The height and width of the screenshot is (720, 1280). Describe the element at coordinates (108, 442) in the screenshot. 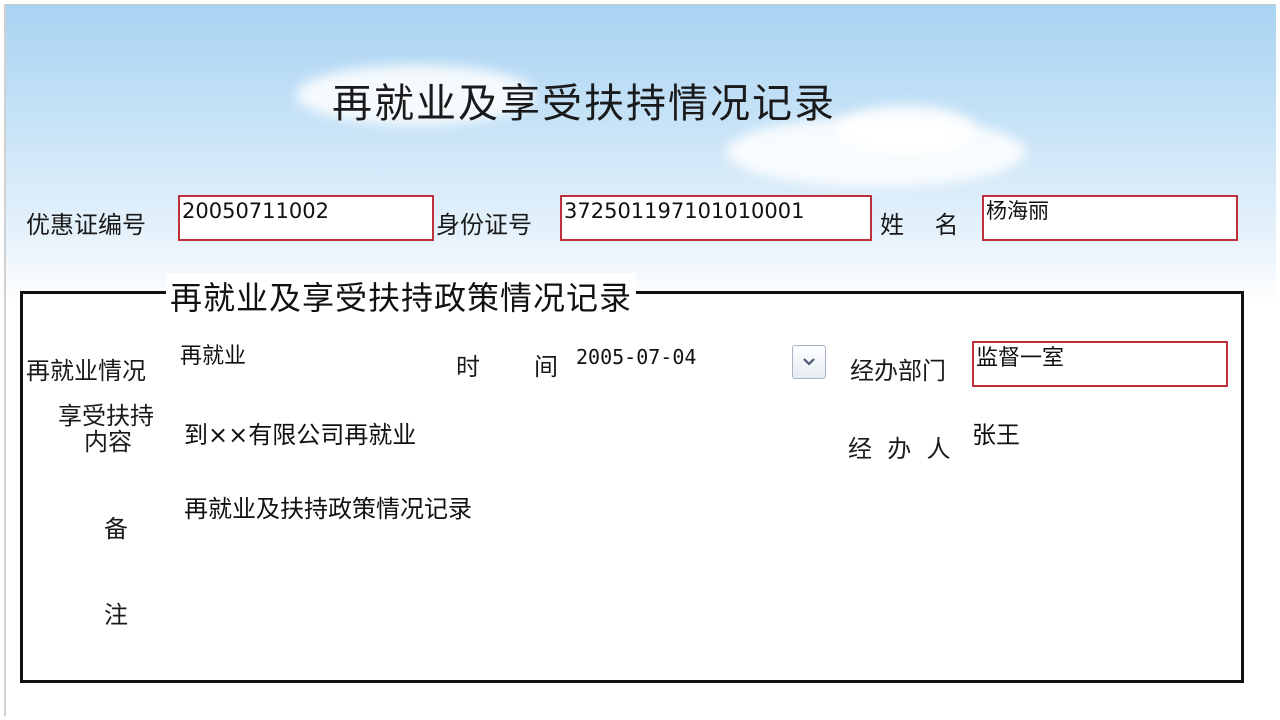

I see `support-content-label-line2: 内容` at that location.